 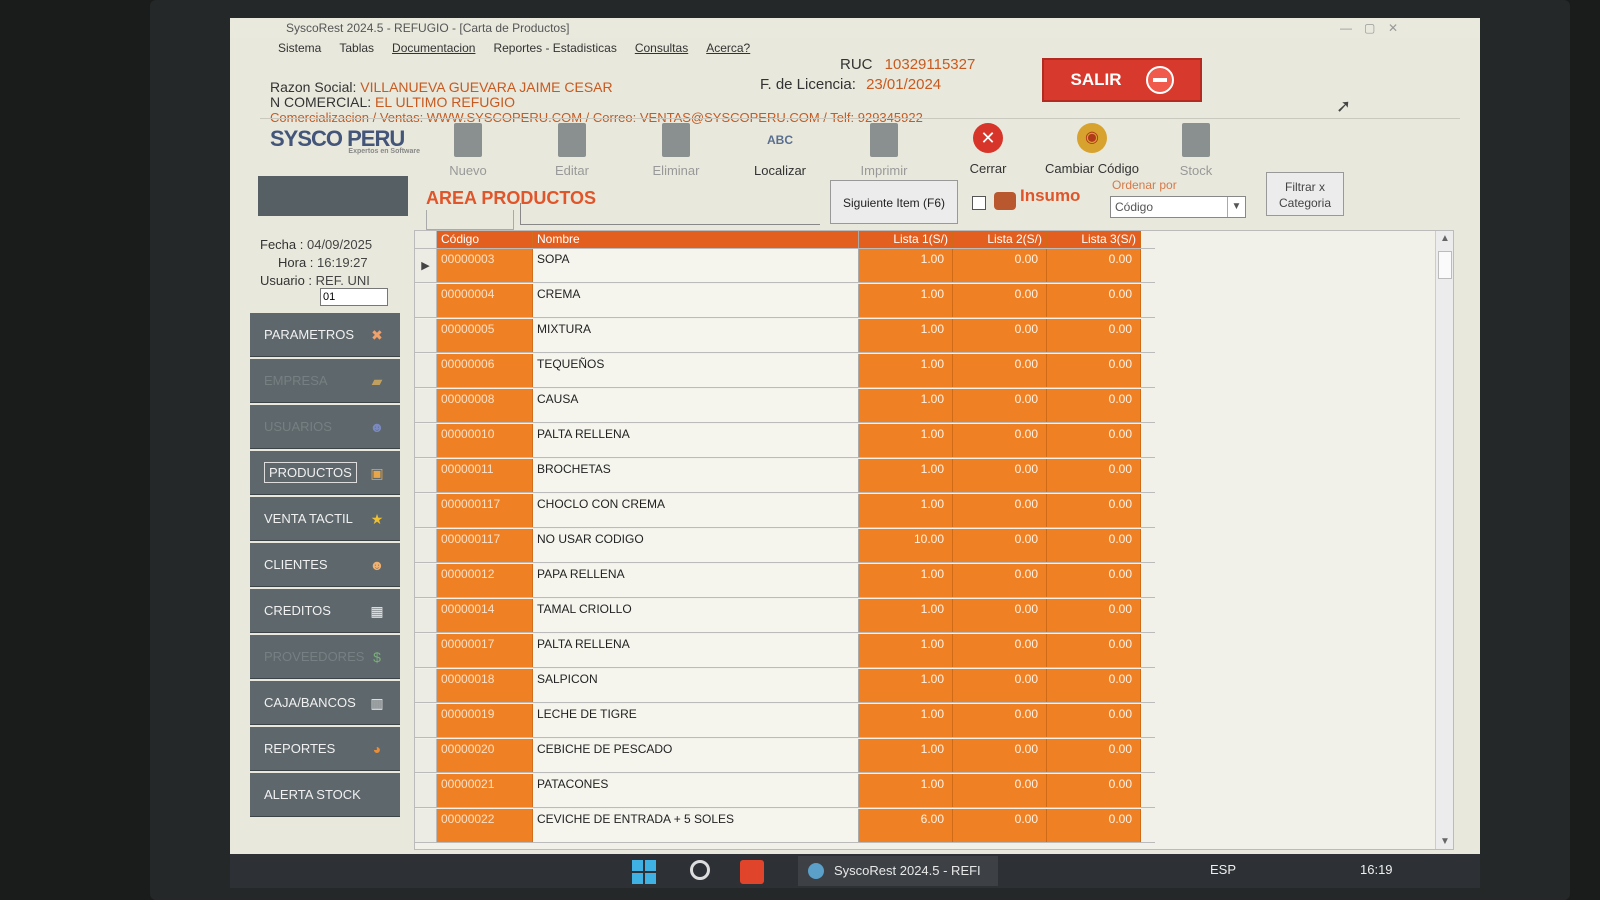 What do you see at coordinates (325, 703) in the screenshot?
I see `sidebar-item-caja-bancos: CAJA/BANCOS ▥` at bounding box center [325, 703].